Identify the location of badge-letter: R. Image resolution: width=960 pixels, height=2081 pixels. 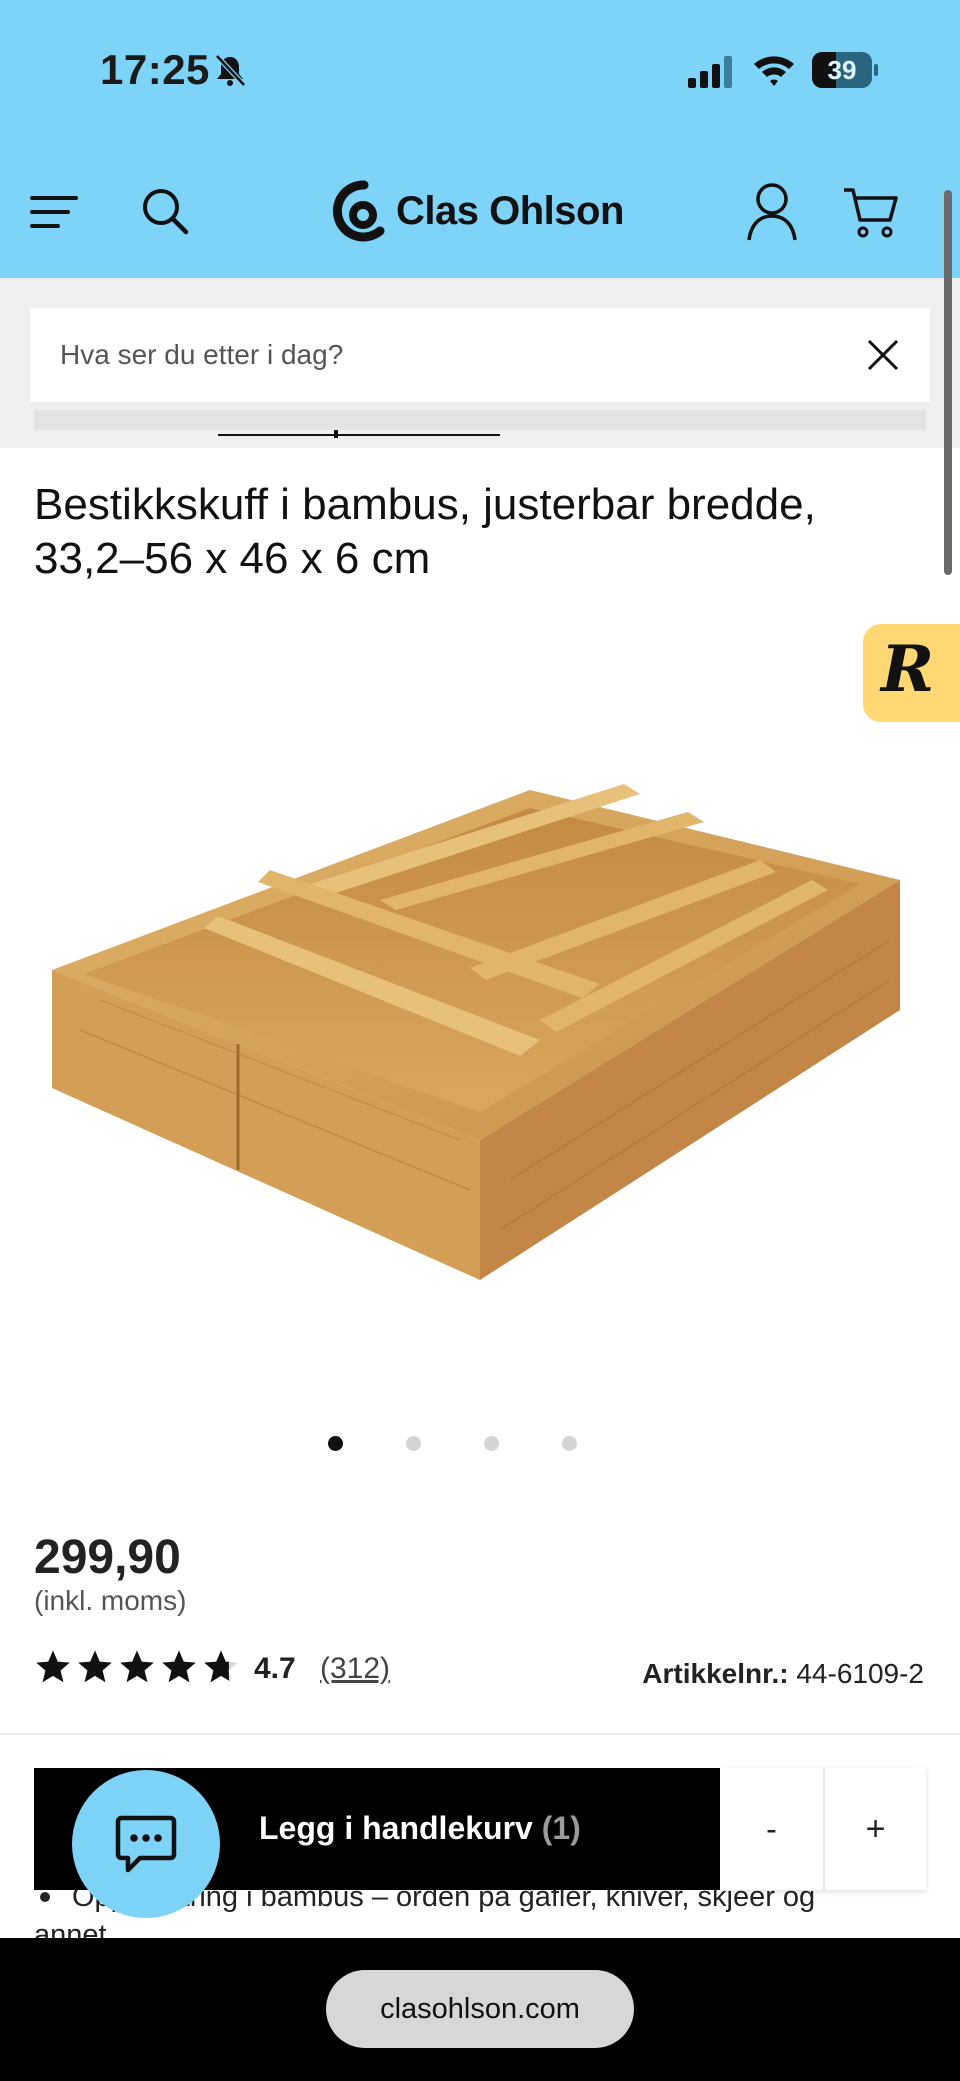
(908, 669).